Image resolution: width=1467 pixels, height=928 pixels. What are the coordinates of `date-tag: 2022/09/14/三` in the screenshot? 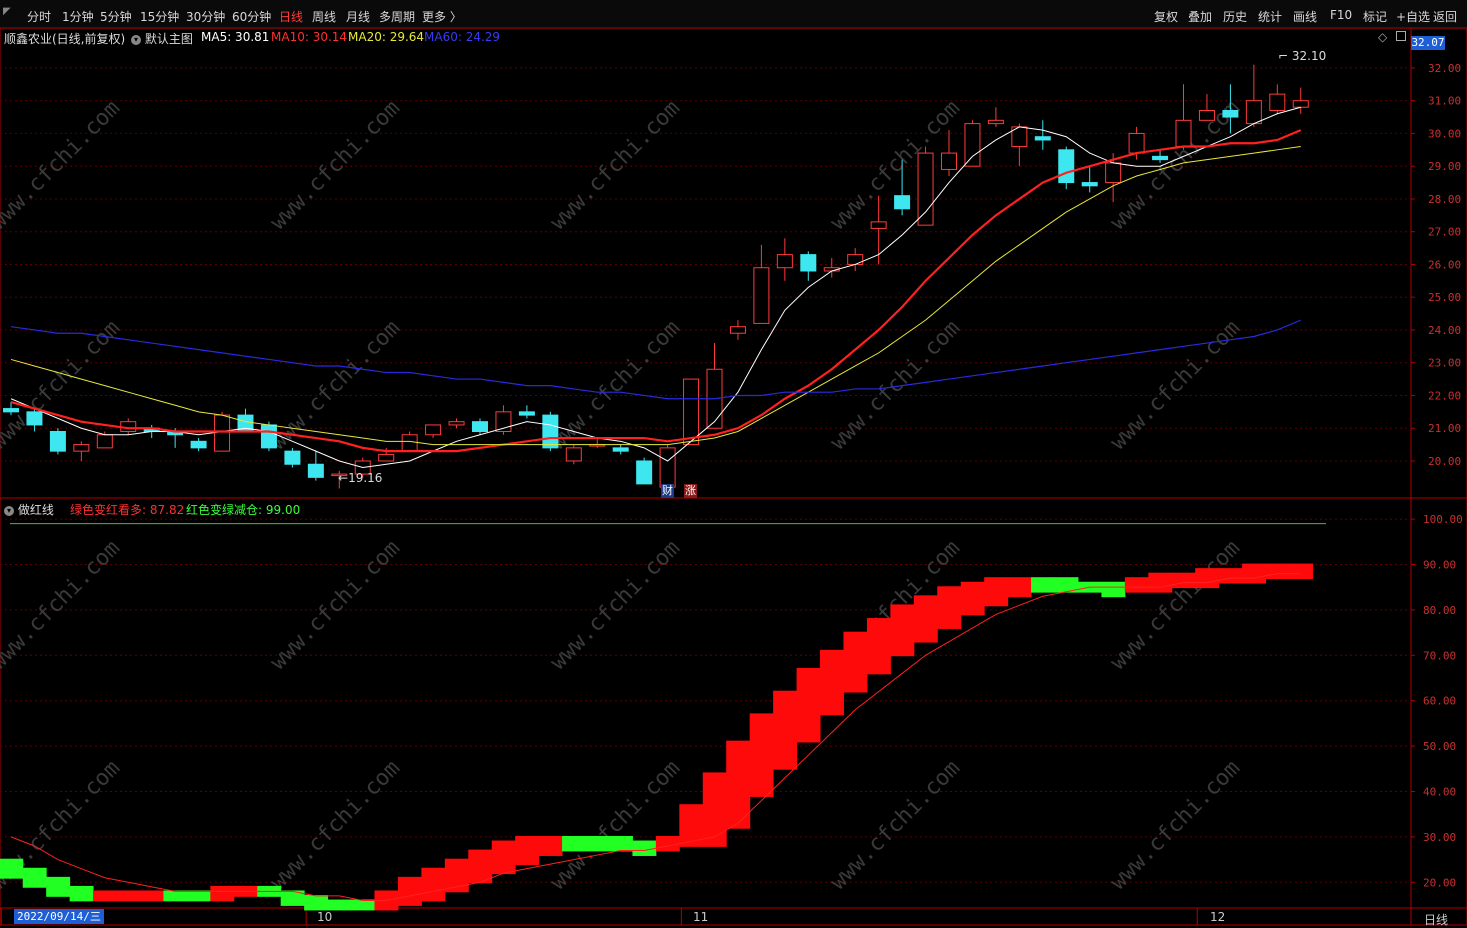 It's located at (59, 916).